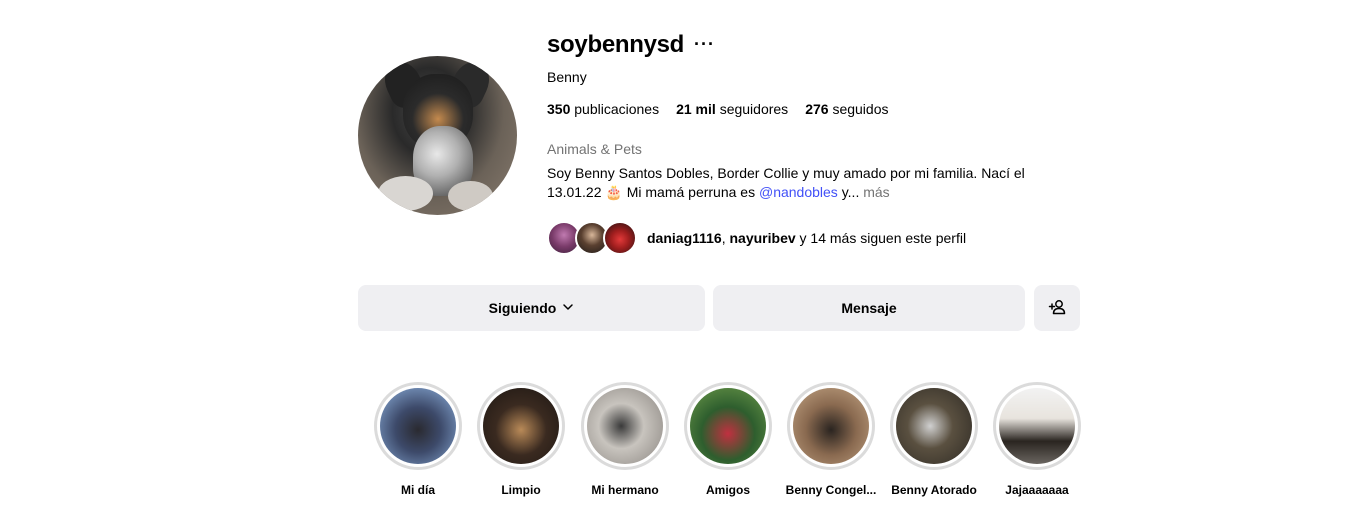 The height and width of the screenshot is (531, 1360). I want to click on highlight-label: Mi día, so click(417, 490).